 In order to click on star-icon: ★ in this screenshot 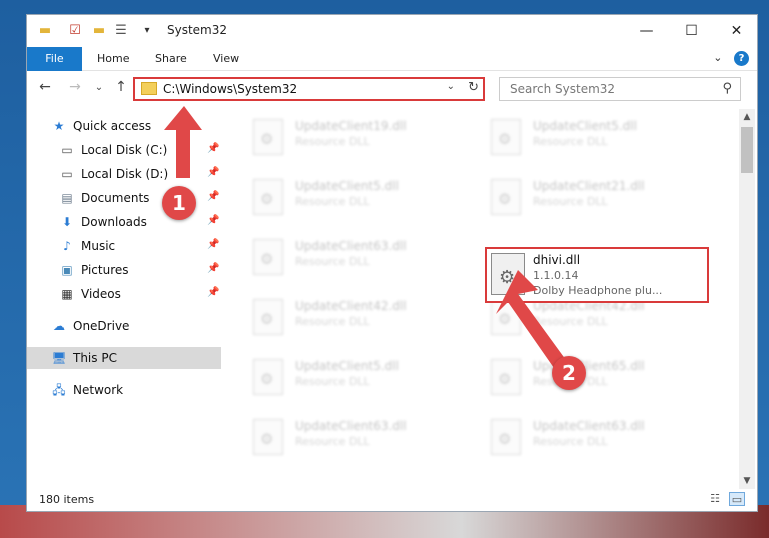, I will do `click(59, 126)`.